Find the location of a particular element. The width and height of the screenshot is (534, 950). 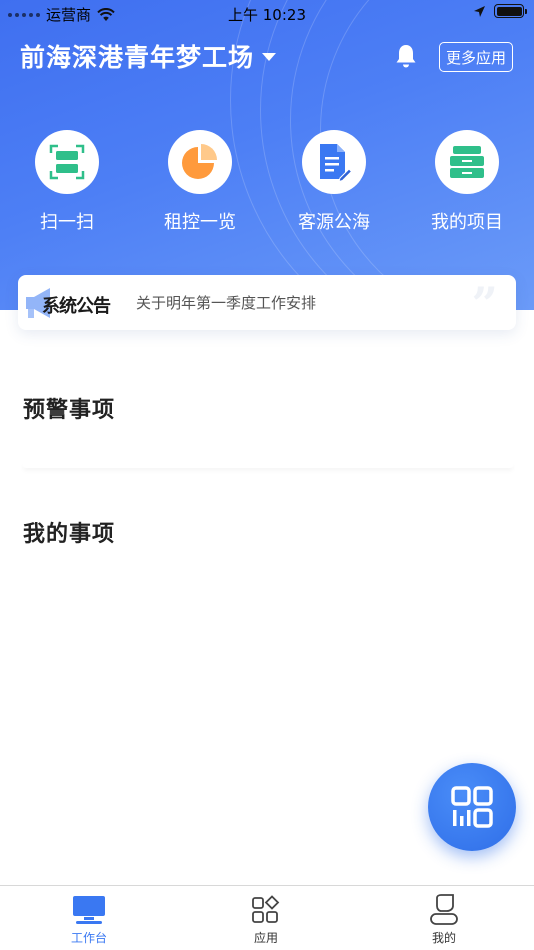

section-divider is located at coordinates (268, 465).